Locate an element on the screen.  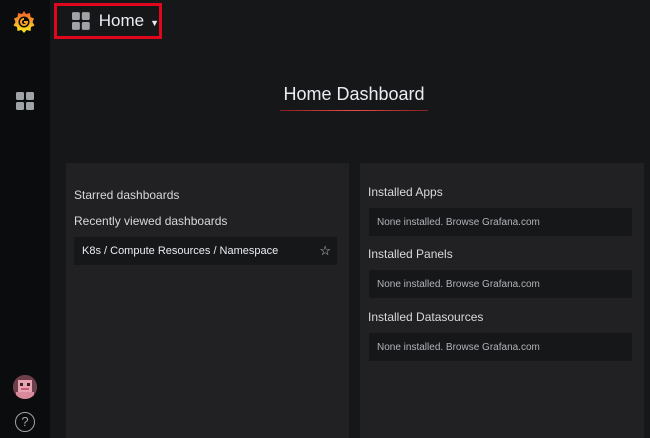
grid-icon is located at coordinates (80, 21).